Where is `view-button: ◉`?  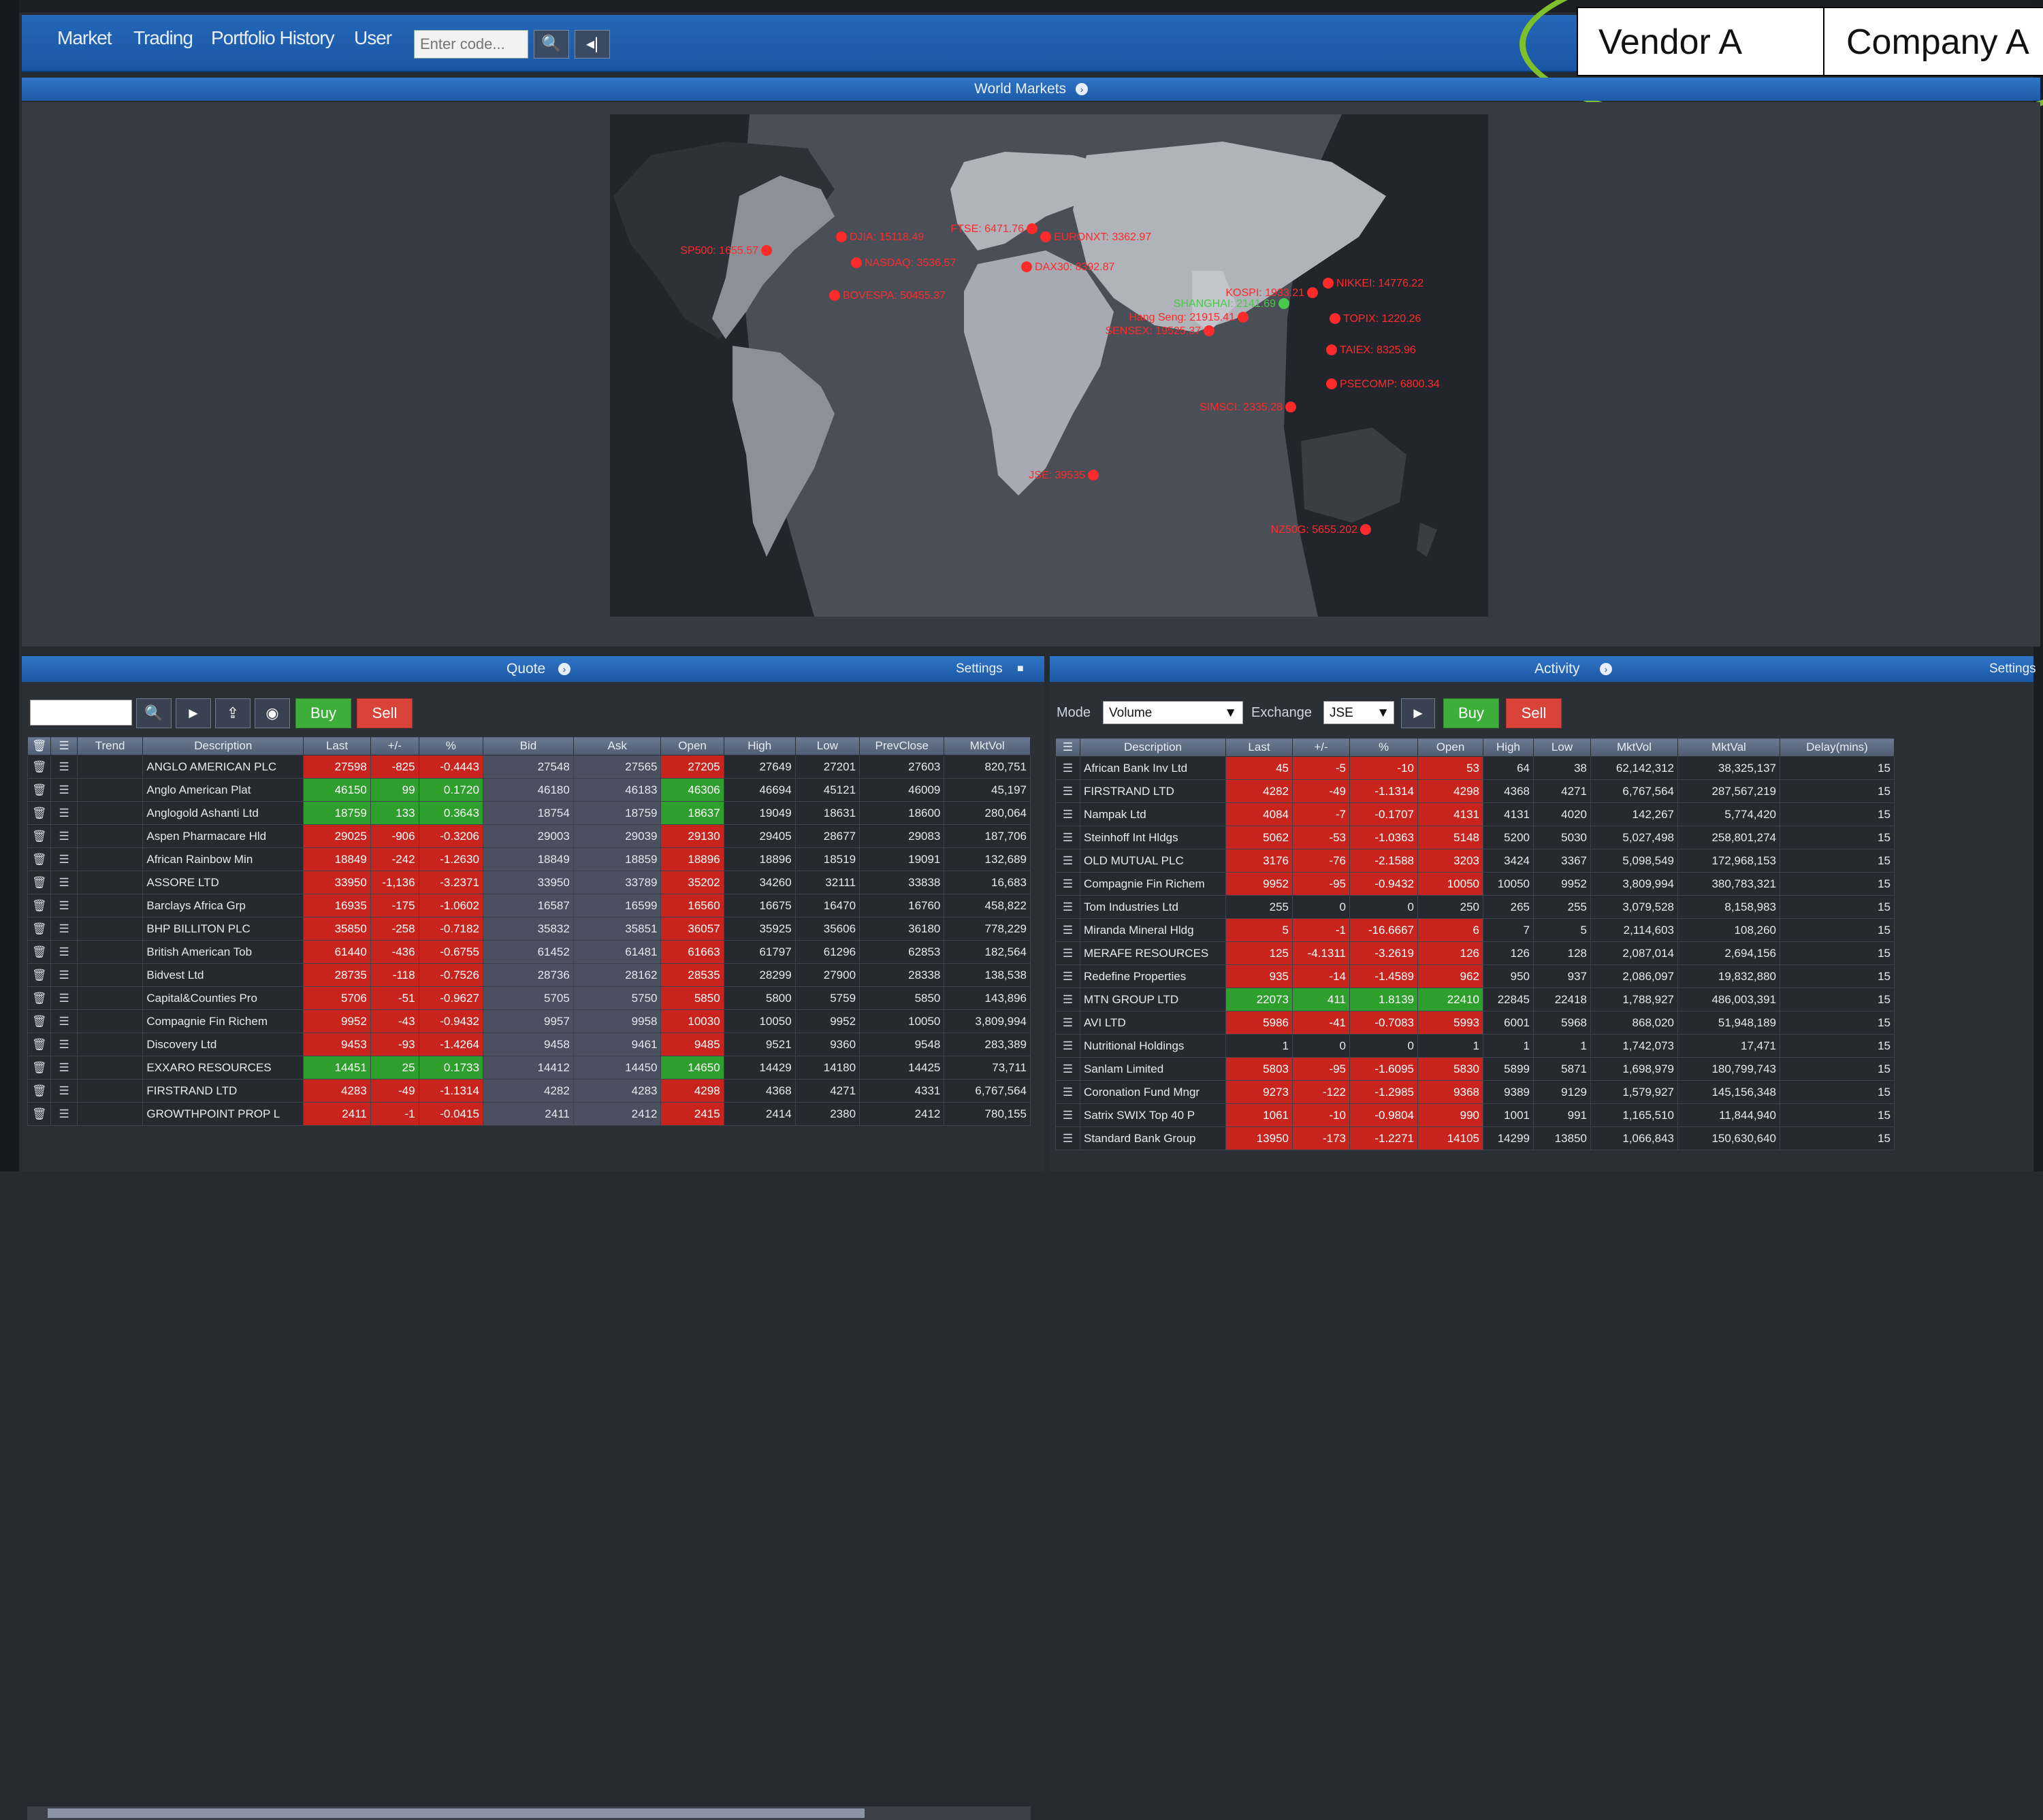
view-button: ◉ is located at coordinates (272, 713).